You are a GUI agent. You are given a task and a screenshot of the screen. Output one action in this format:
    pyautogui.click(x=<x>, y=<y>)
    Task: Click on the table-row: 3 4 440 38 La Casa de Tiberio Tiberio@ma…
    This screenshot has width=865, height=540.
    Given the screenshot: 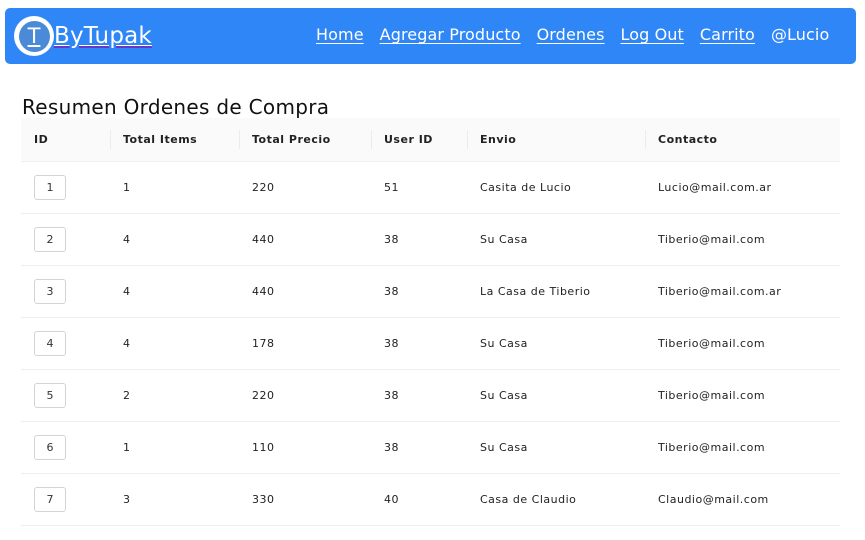 What is the action you would take?
    pyautogui.click(x=430, y=291)
    